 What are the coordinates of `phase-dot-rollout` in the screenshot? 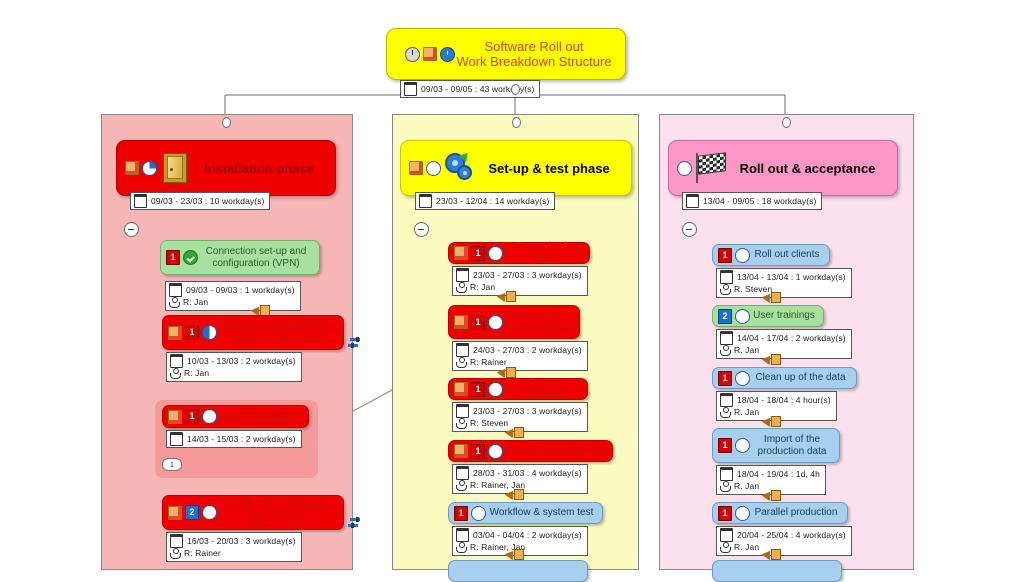 It's located at (786, 122).